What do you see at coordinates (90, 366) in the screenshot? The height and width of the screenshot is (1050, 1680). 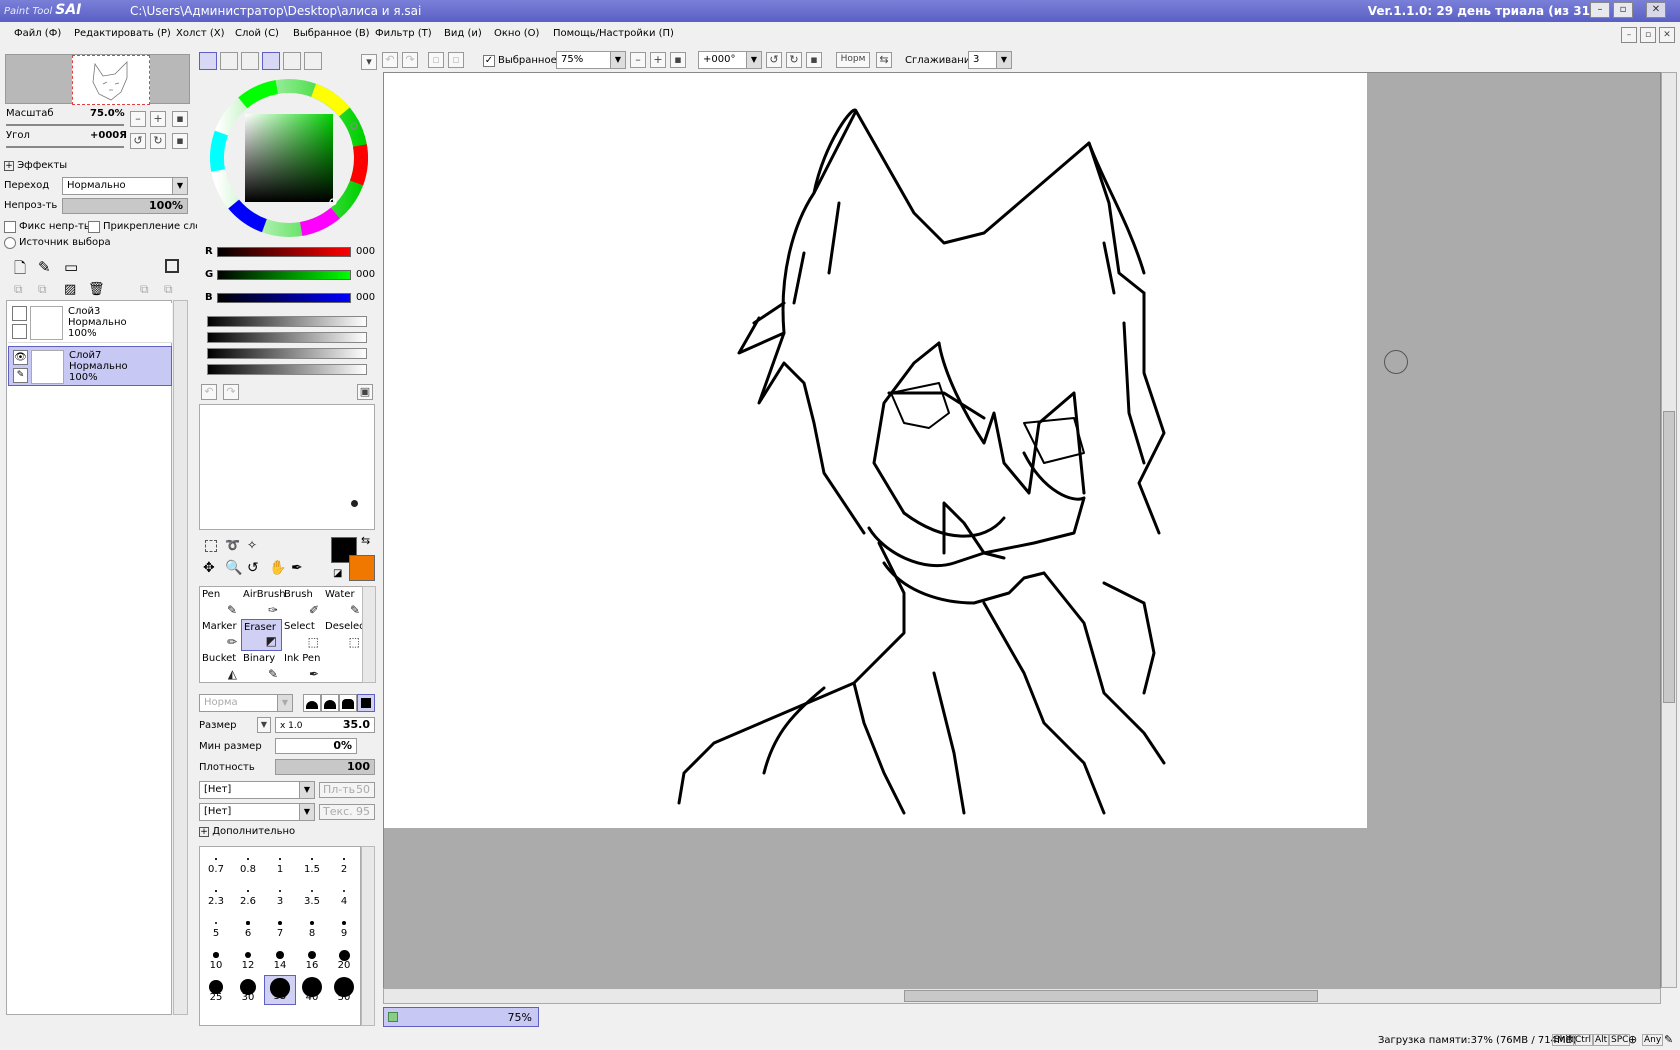 I see `layer-item-selected: 👁 ✎ Слой7 Нормально 100%` at bounding box center [90, 366].